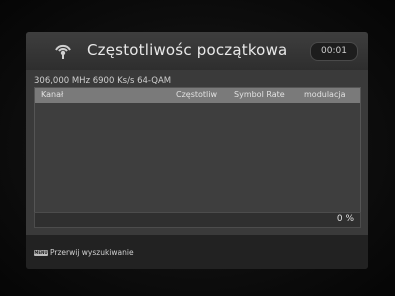 The height and width of the screenshot is (296, 395). I want to click on scan-progress-bar: 0 %, so click(197, 220).